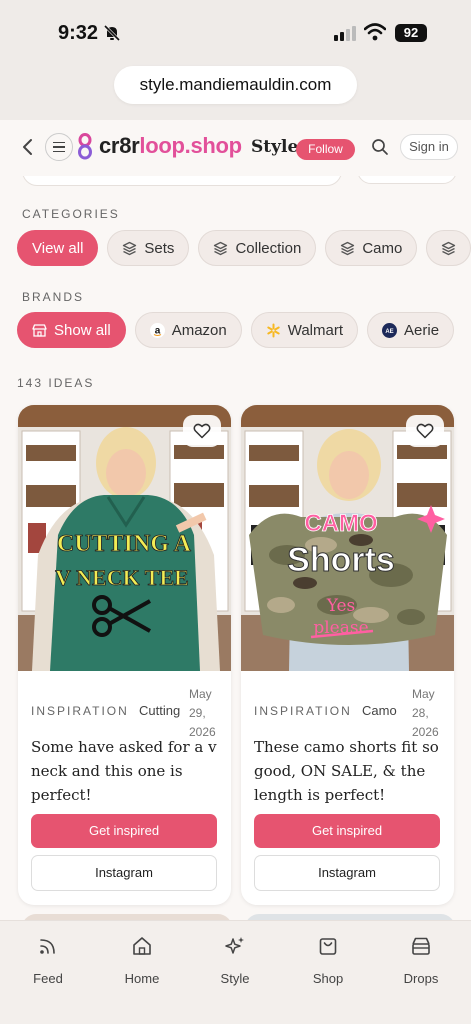  Describe the element at coordinates (425, 713) in the screenshot. I see `card-date: May 28, 2026` at that location.